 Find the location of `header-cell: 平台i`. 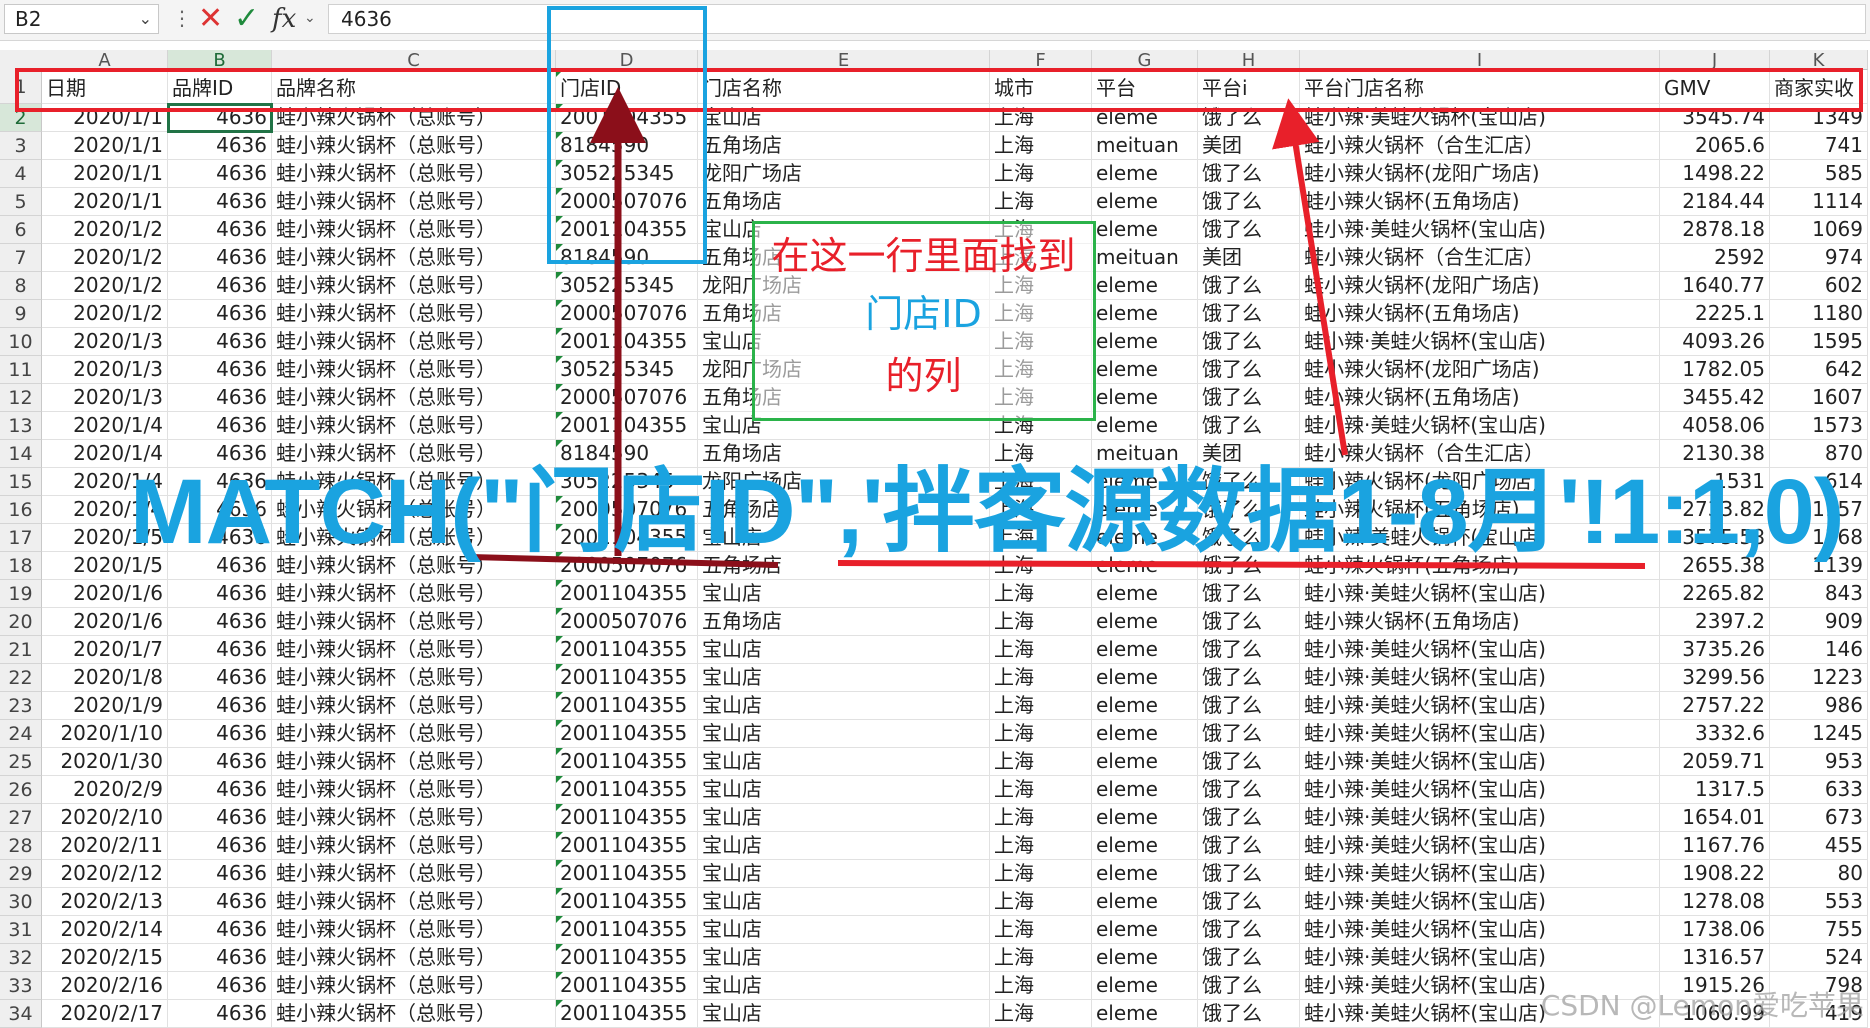

header-cell: 平台i is located at coordinates (1249, 87).